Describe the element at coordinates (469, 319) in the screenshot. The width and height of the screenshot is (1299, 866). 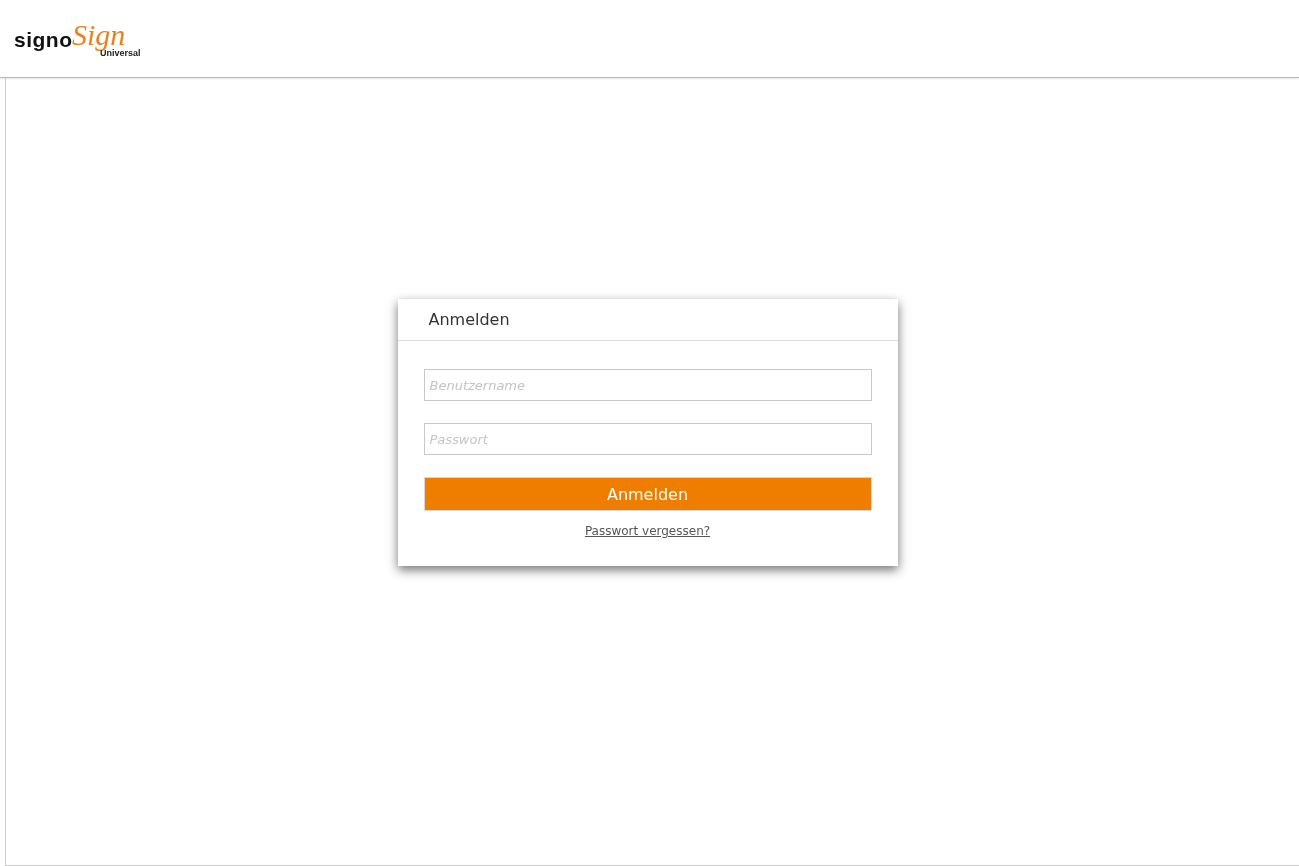
I see `card-title: Anmelden` at that location.